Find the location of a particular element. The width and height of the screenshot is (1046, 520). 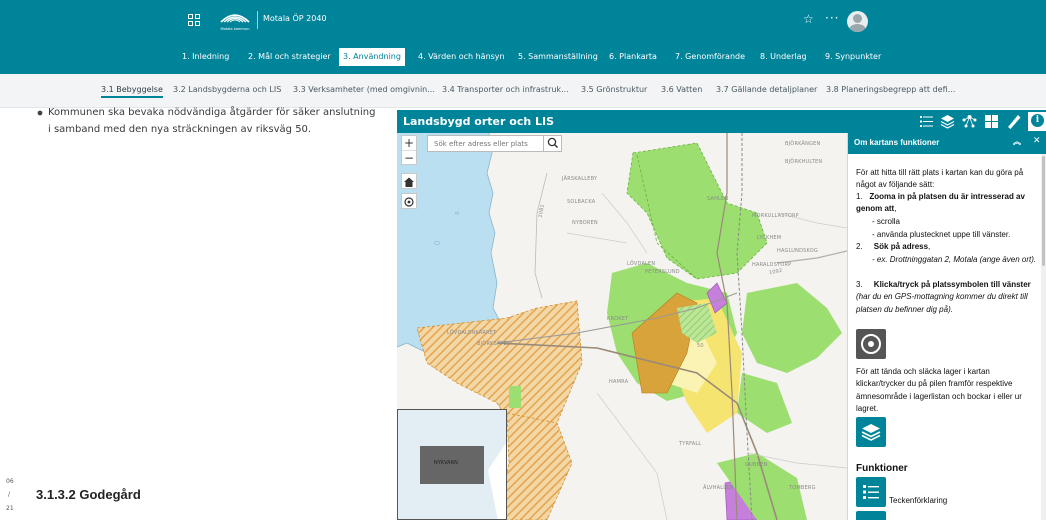

road-minor-b is located at coordinates (597, 238).